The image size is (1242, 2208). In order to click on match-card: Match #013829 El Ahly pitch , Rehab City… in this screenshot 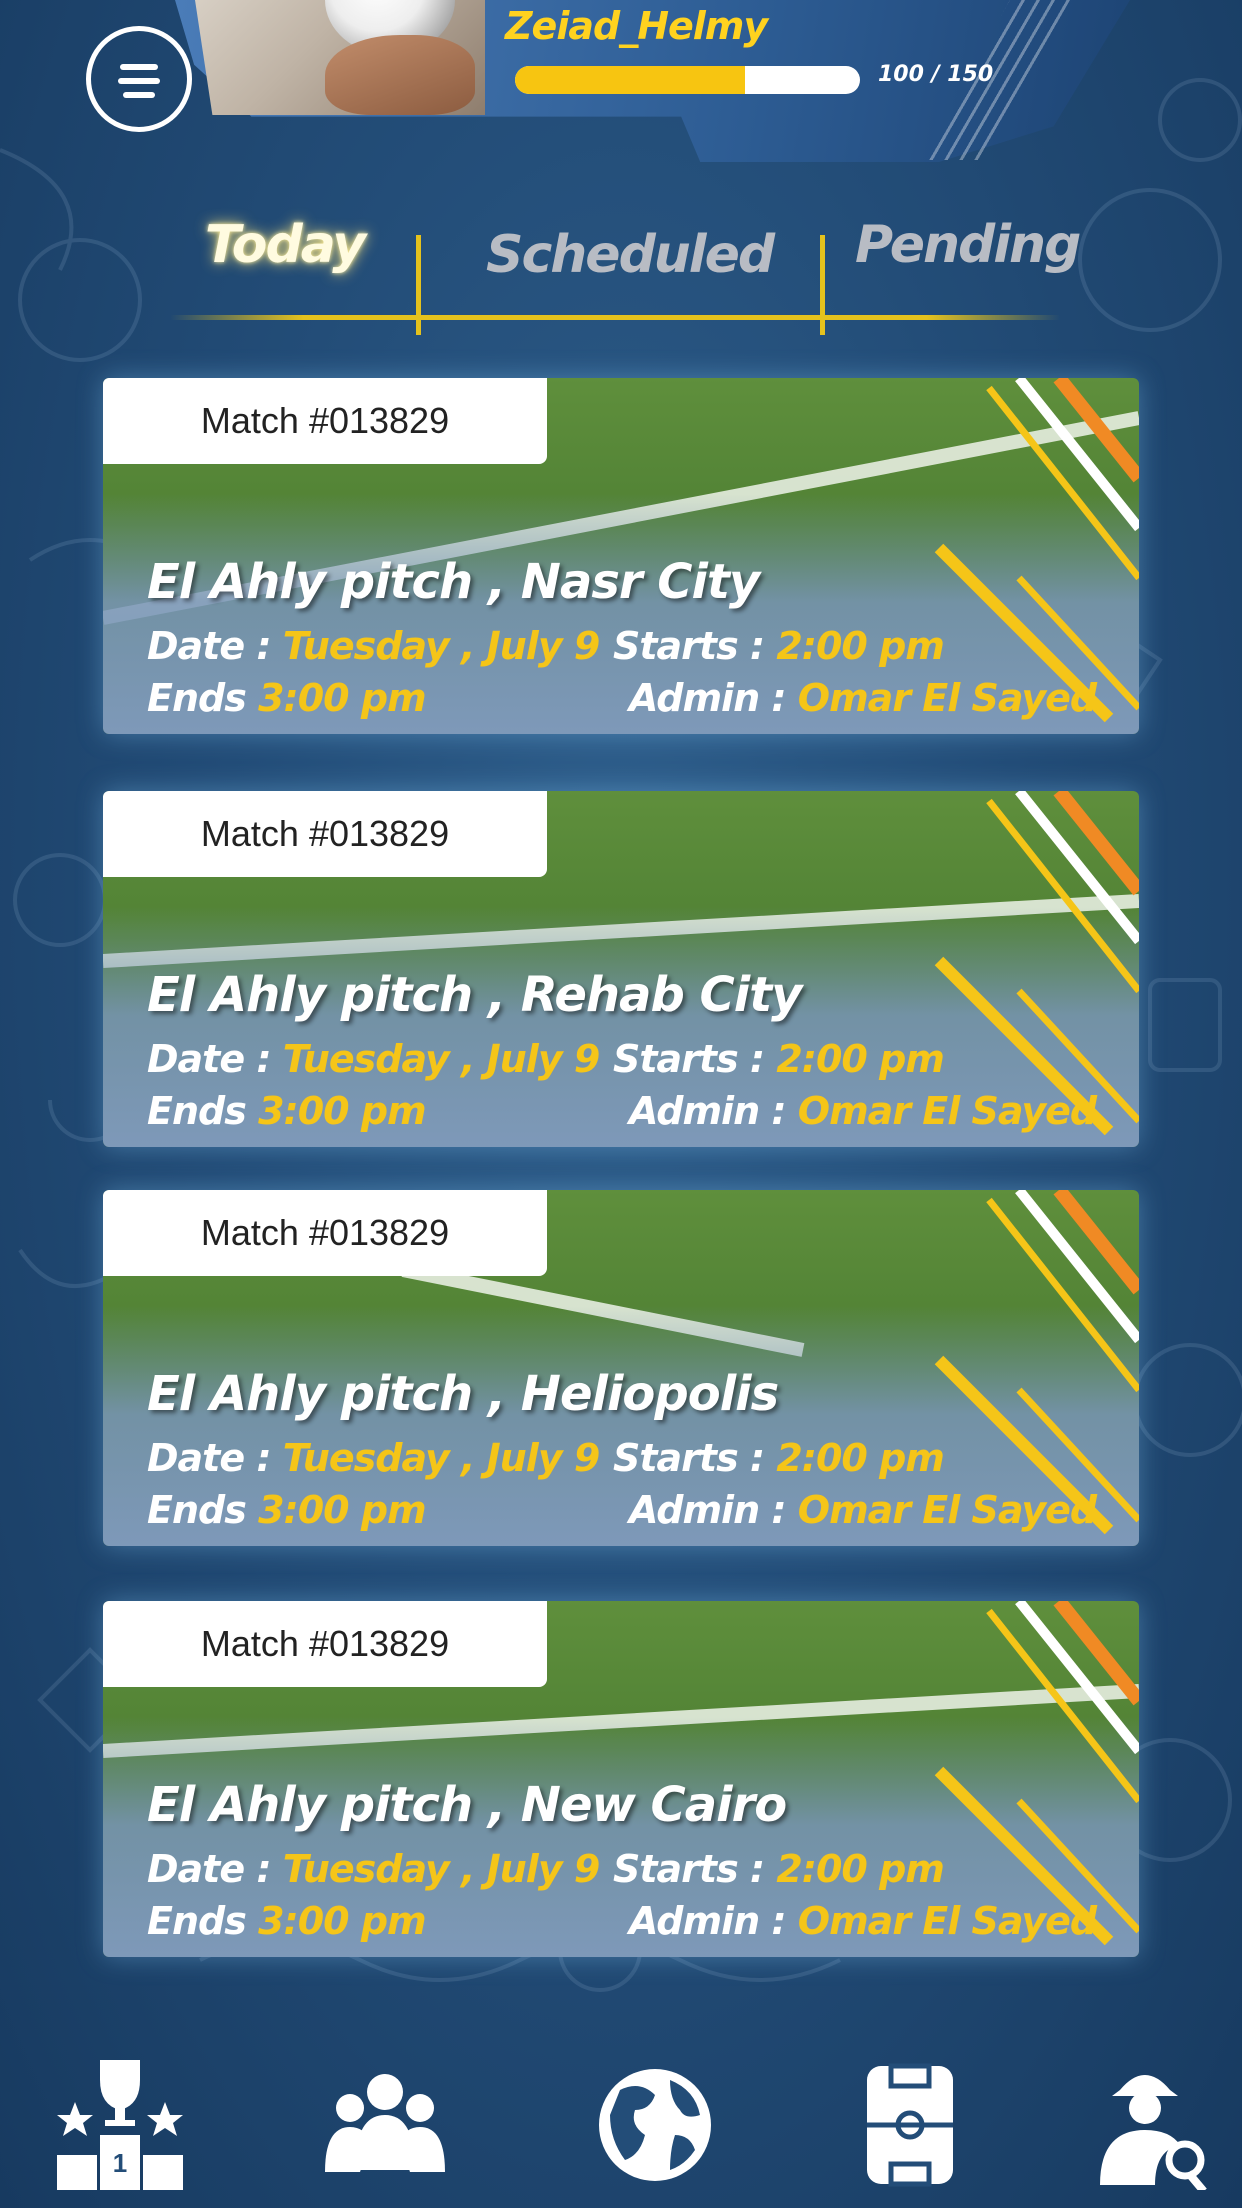, I will do `click(621, 969)`.